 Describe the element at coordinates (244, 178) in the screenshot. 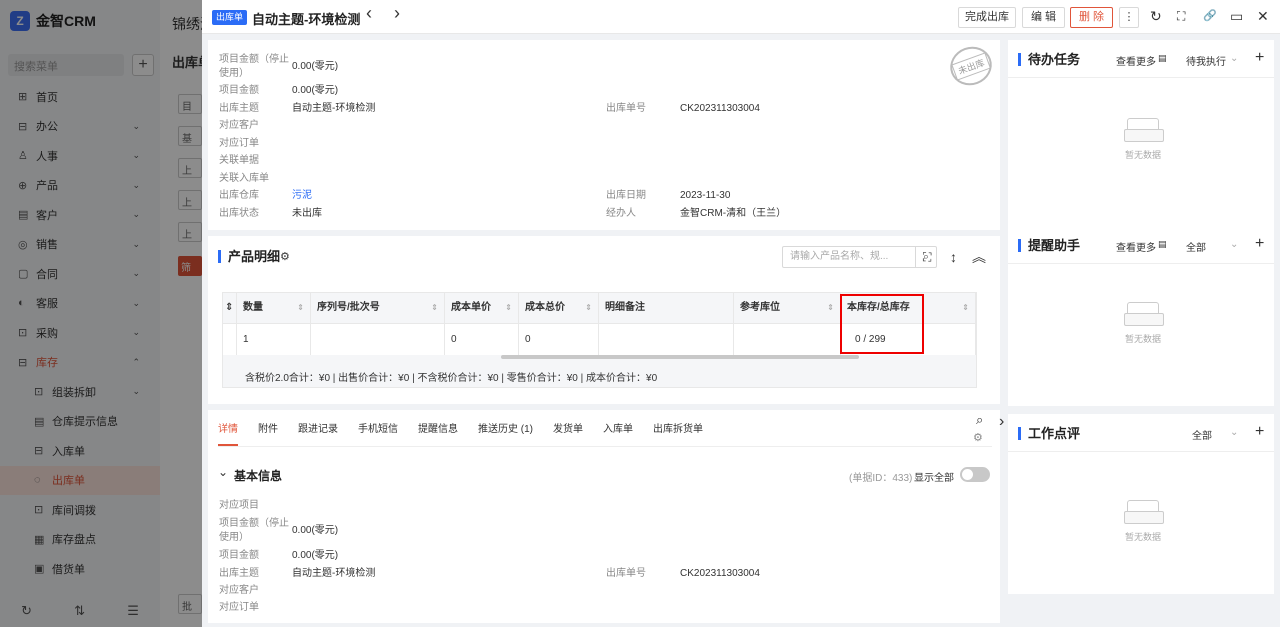

I see `field-label: 关联入库单` at that location.